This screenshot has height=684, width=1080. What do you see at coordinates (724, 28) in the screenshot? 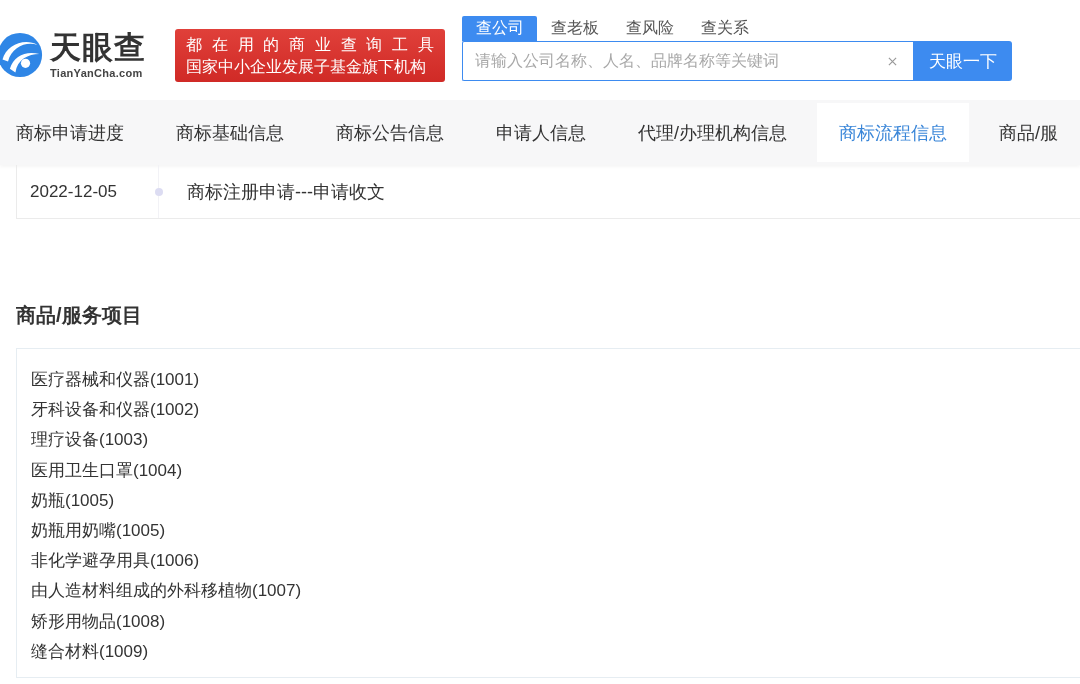
I see `search-tab: 查关系` at bounding box center [724, 28].